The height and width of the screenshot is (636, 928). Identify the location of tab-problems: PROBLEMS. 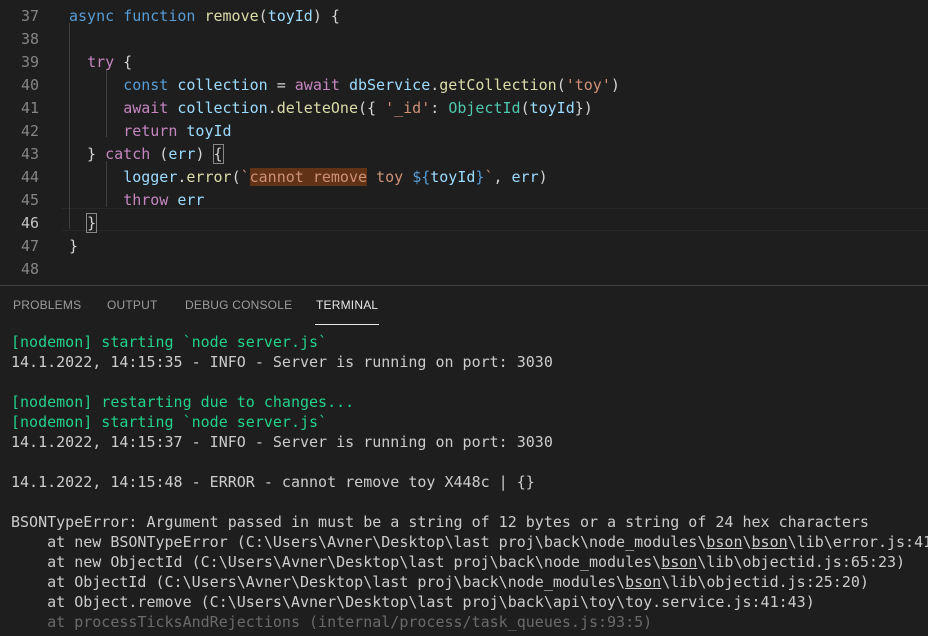
(47, 305).